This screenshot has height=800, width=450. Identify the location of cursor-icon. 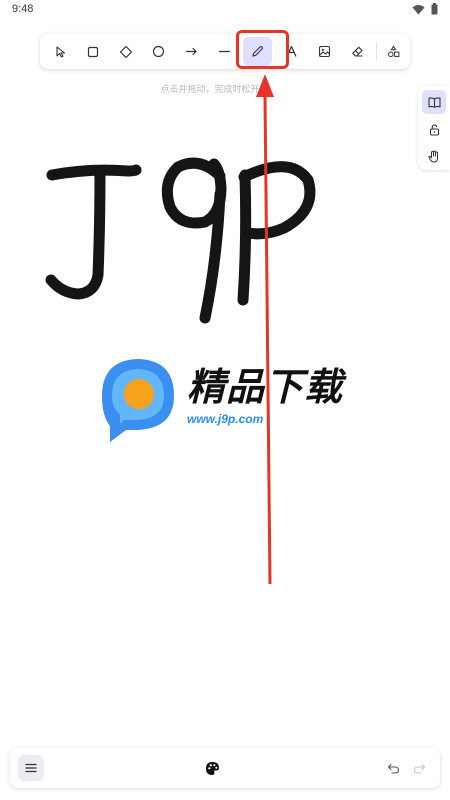
(60, 51).